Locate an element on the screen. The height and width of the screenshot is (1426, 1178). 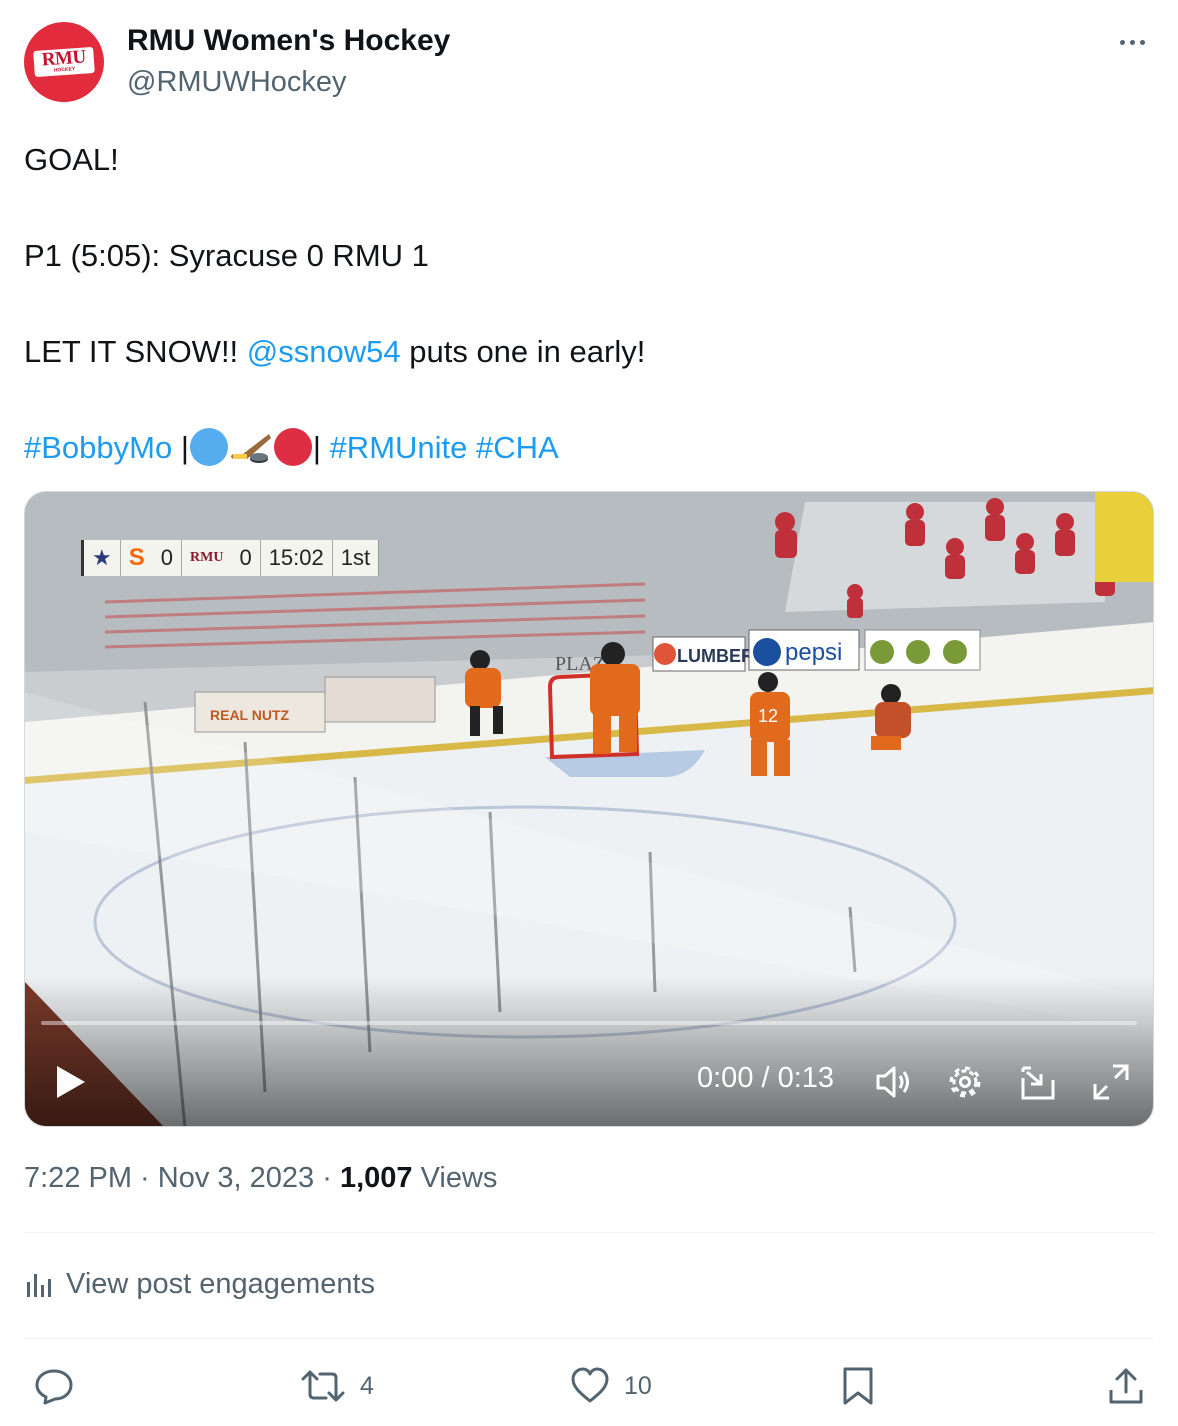
scorebug-period: 1st is located at coordinates (354, 558).